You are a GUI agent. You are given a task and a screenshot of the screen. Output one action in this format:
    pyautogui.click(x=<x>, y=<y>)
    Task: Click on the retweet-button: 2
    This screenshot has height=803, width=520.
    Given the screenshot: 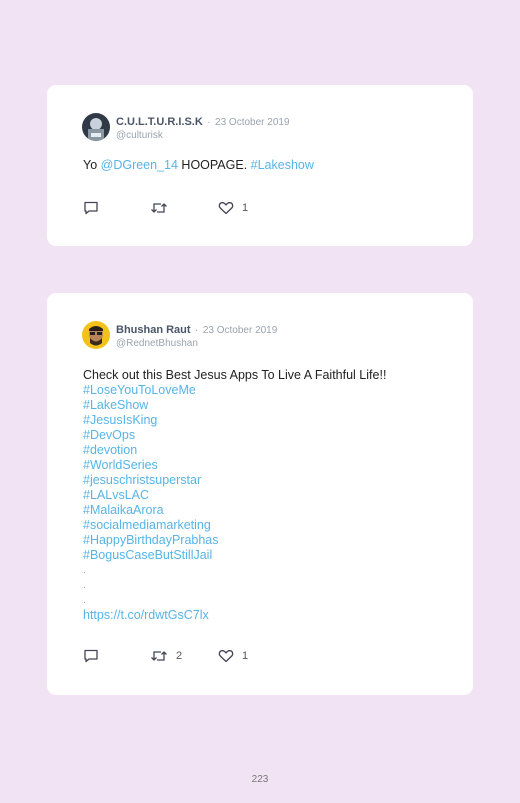 What is the action you would take?
    pyautogui.click(x=184, y=656)
    